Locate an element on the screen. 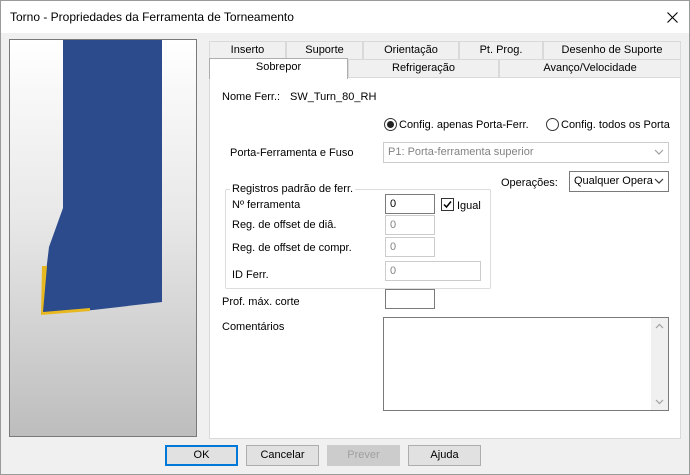 The height and width of the screenshot is (475, 690). radio-config-all-holders is located at coordinates (552, 124).